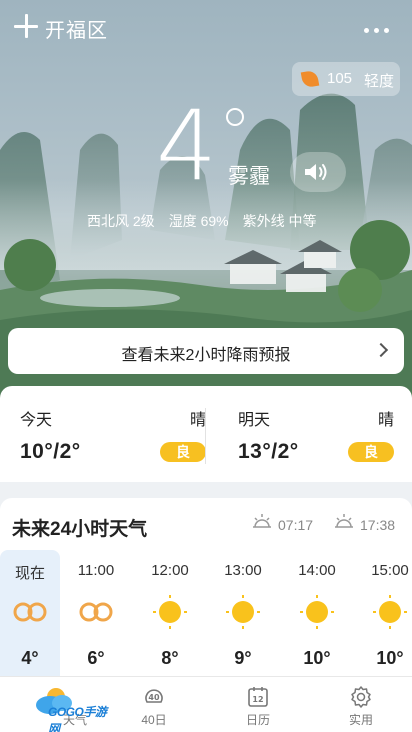 The height and width of the screenshot is (732, 412). What do you see at coordinates (121, 221) in the screenshot?
I see `wind-info: 西北风 2级` at bounding box center [121, 221].